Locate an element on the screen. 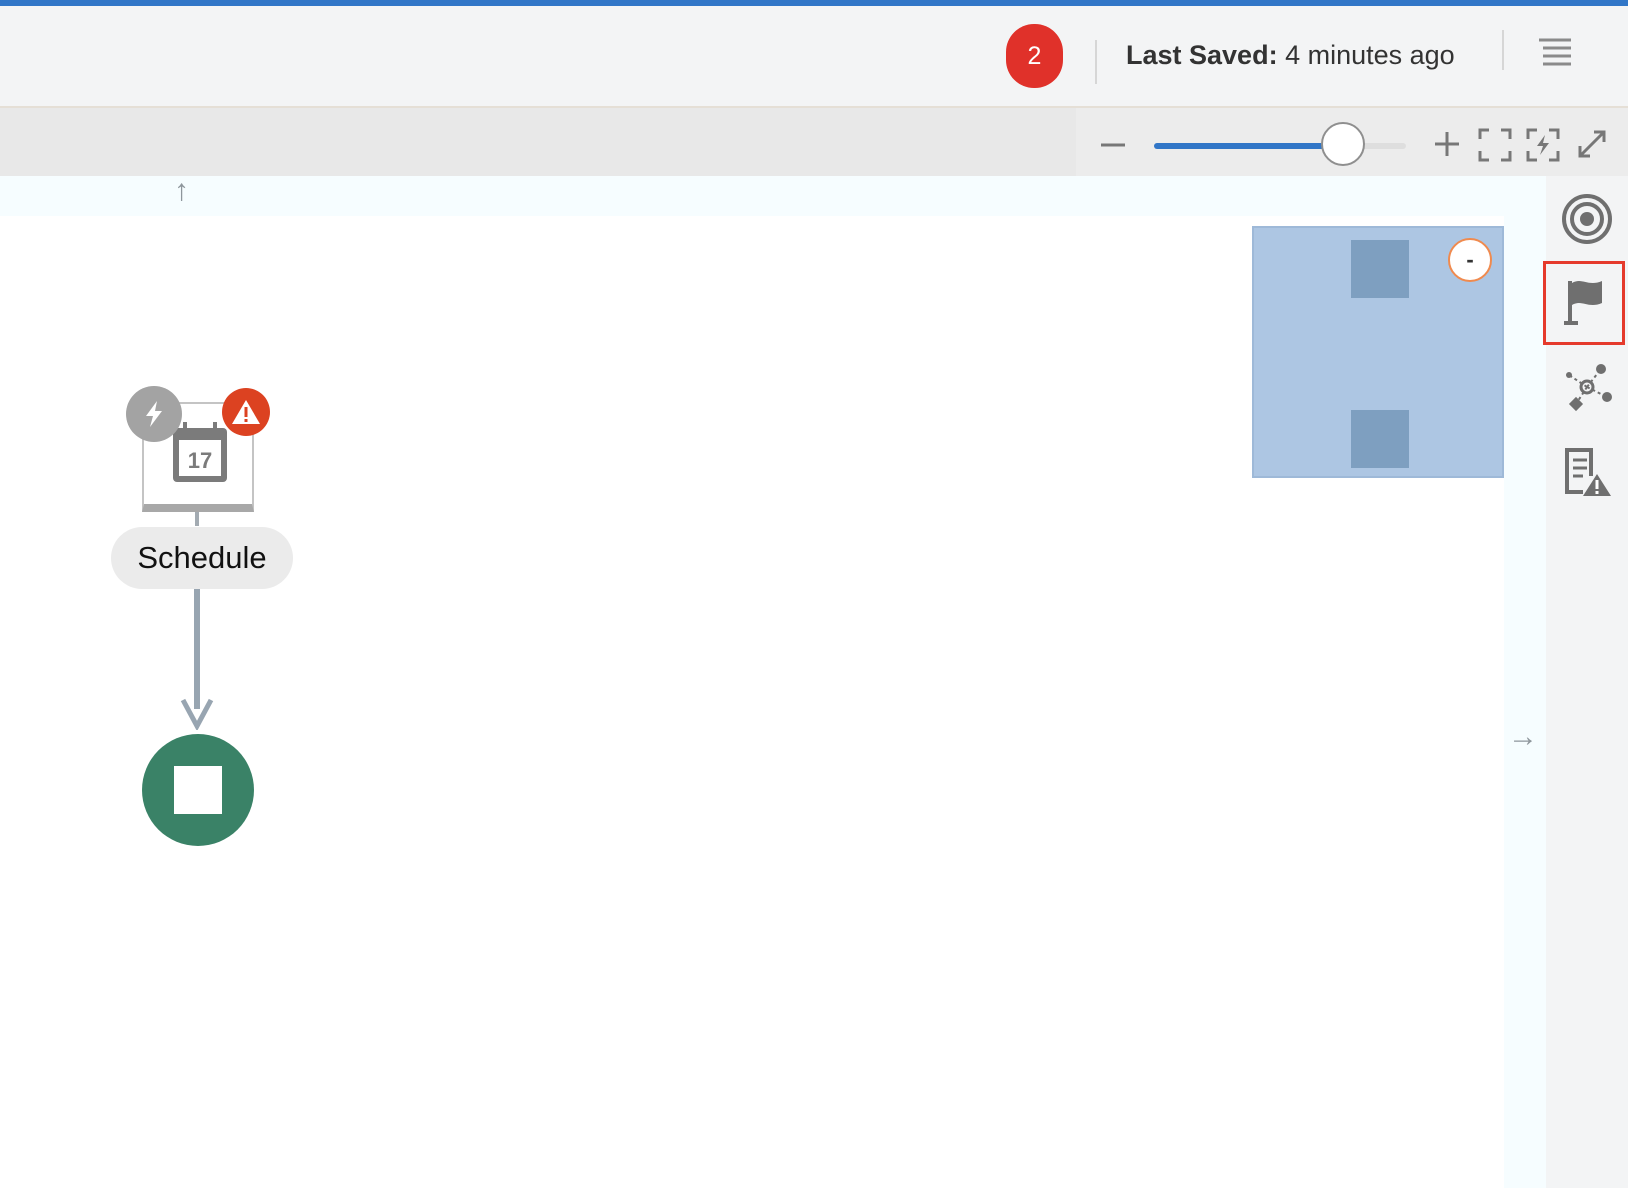 Image resolution: width=1628 pixels, height=1188 pixels. arrow-up-icon: ↑ is located at coordinates (181, 191).